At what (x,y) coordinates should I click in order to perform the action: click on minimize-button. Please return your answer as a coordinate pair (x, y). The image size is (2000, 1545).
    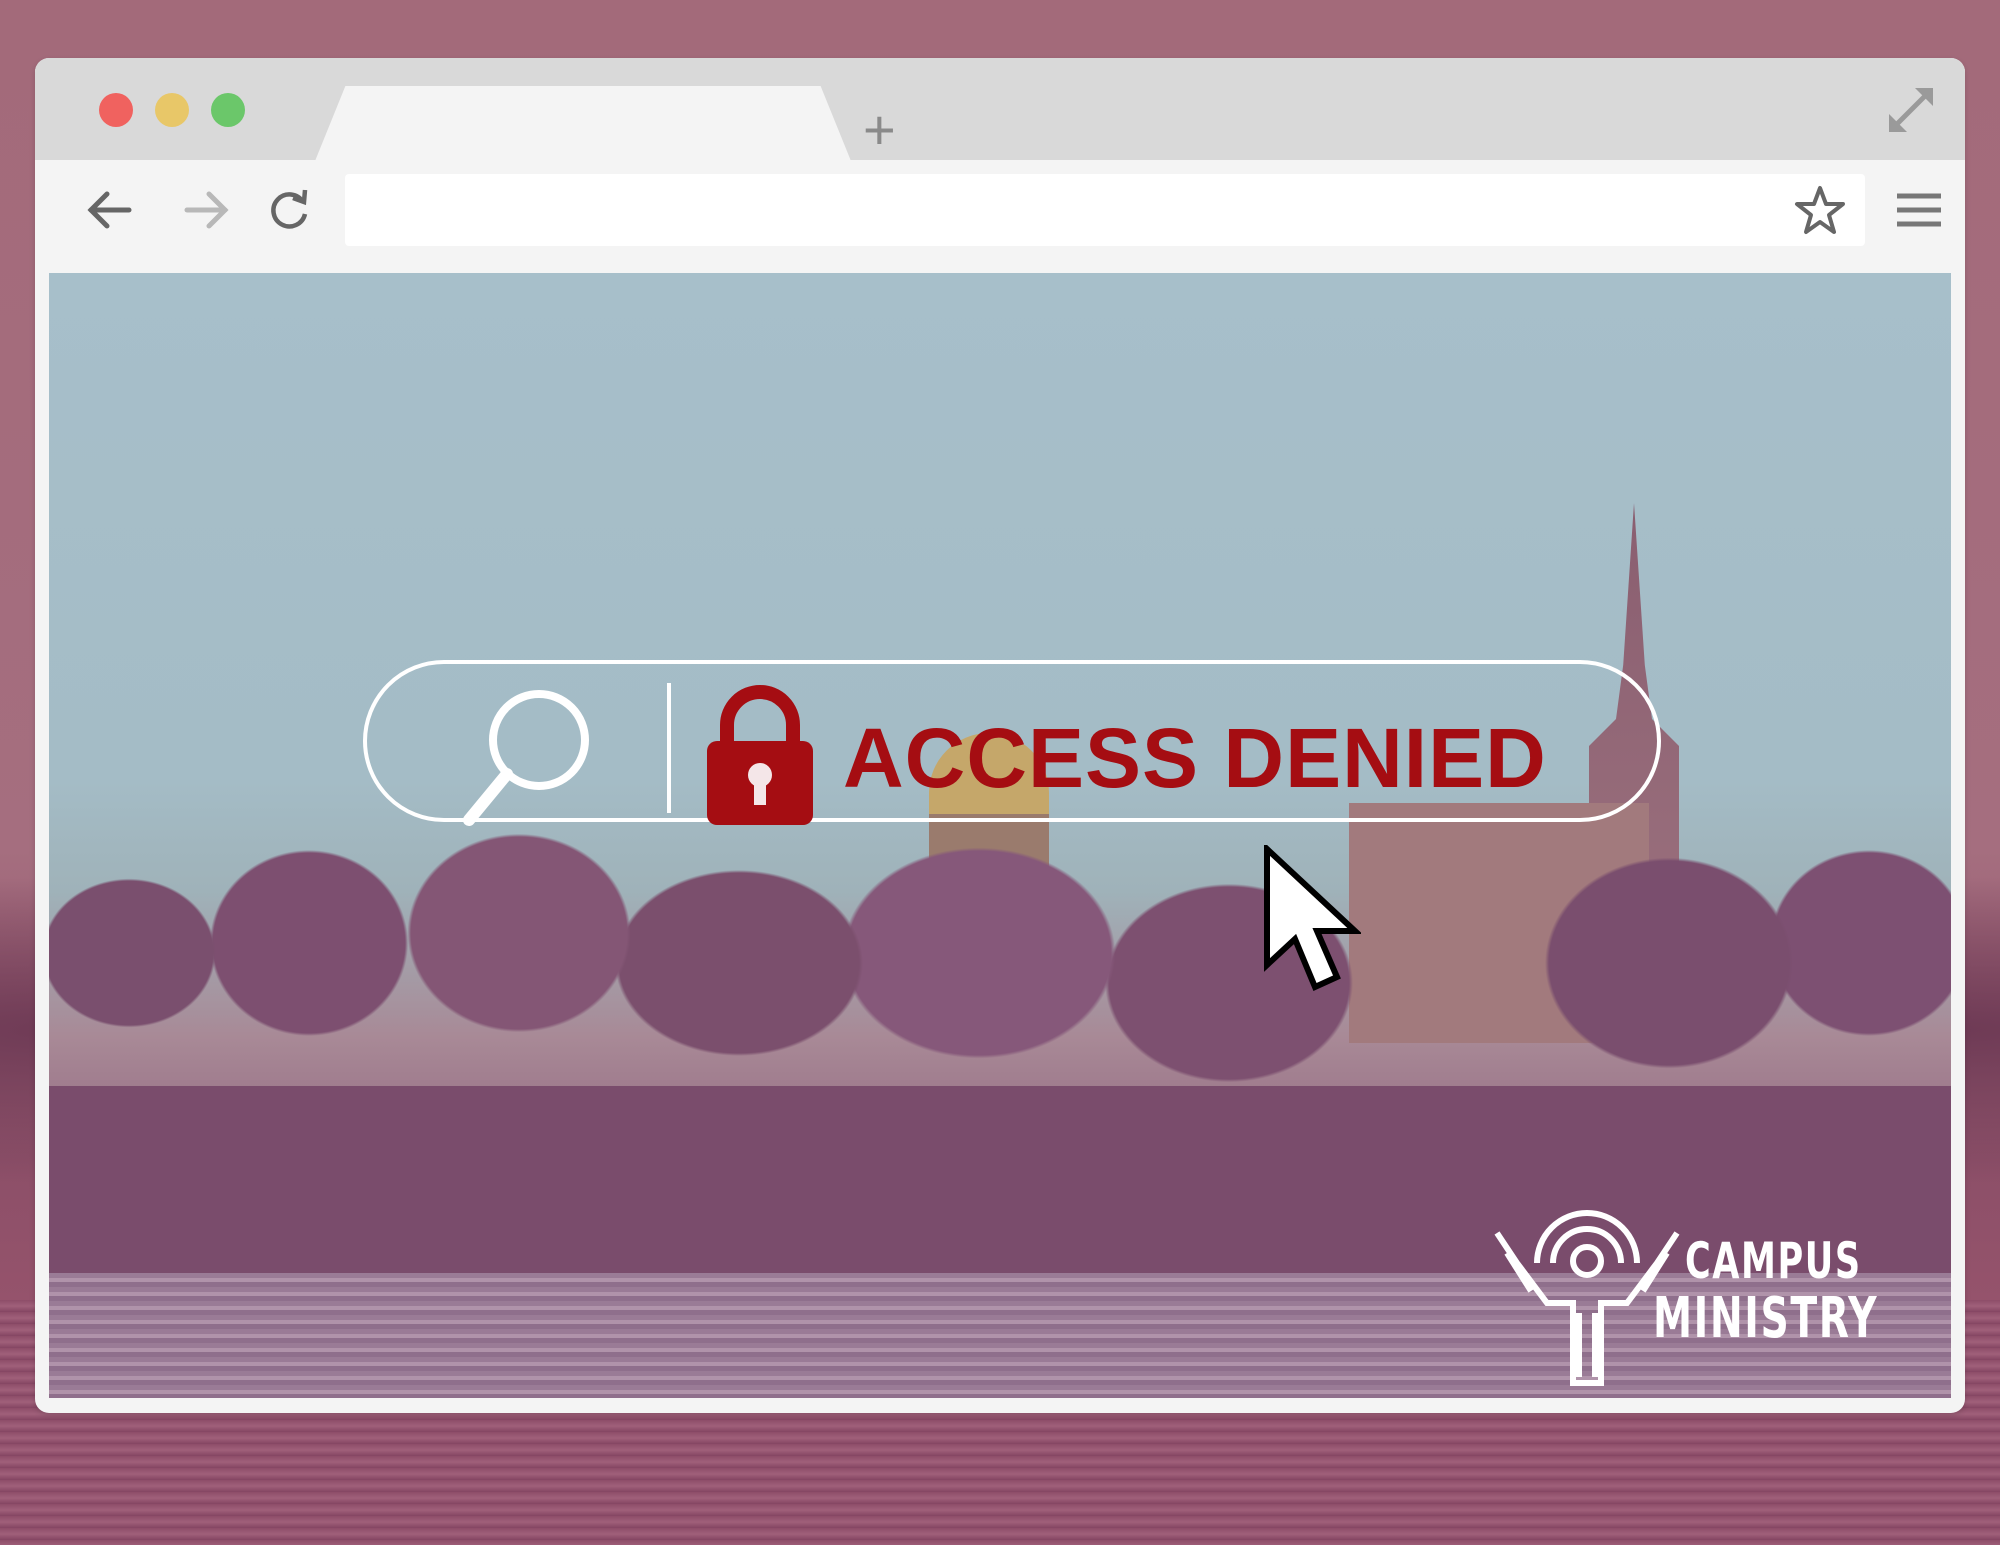
    Looking at the image, I should click on (172, 110).